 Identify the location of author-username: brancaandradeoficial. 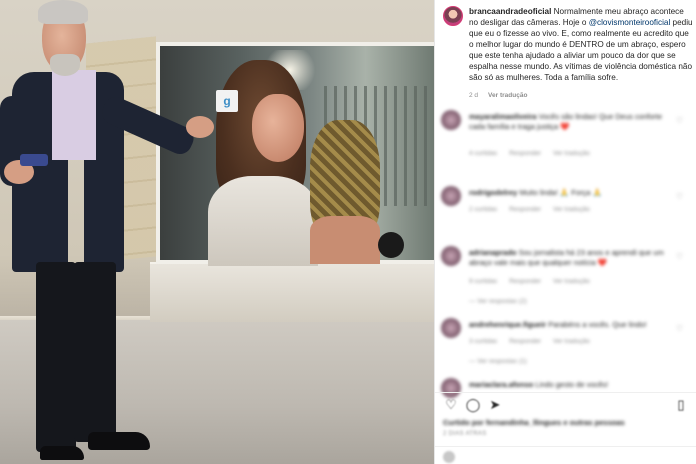
(510, 11).